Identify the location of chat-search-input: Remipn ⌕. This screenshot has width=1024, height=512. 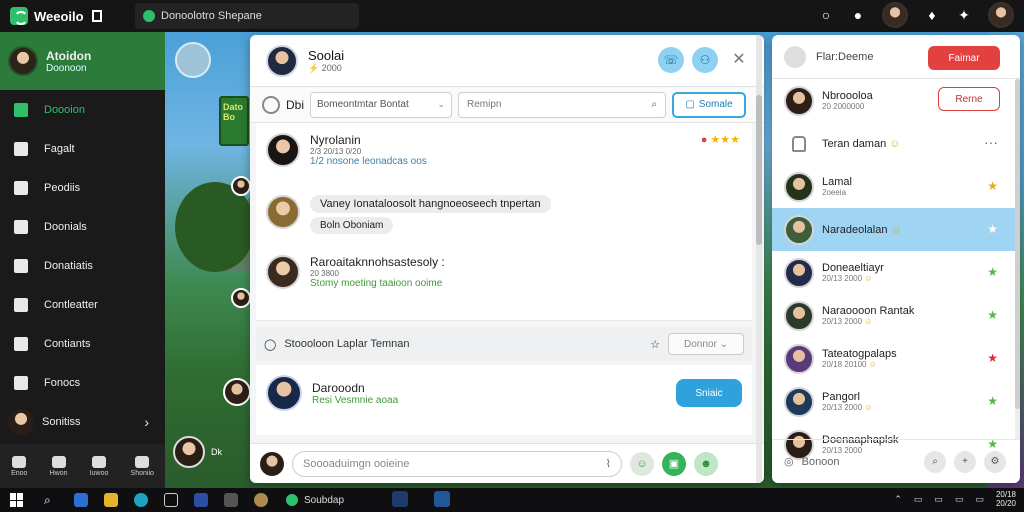
(562, 104).